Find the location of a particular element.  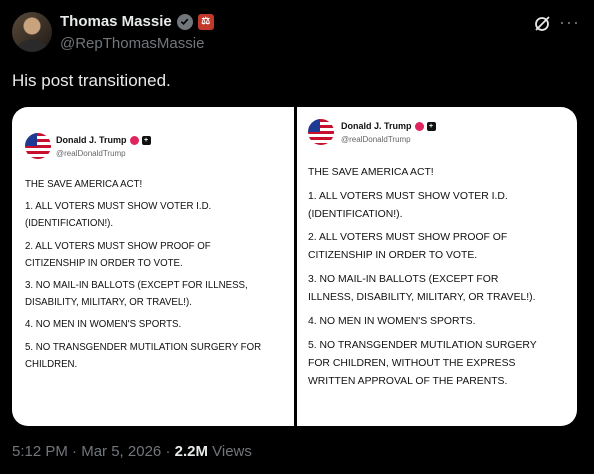

more-icon: ··· is located at coordinates (569, 22).